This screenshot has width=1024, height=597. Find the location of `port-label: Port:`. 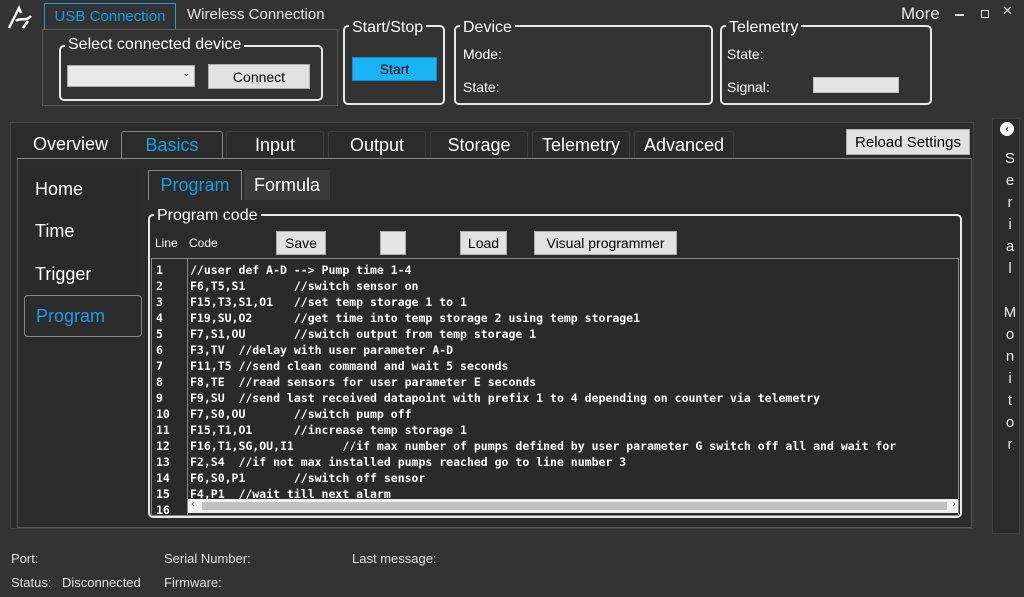

port-label: Port: is located at coordinates (25, 558).